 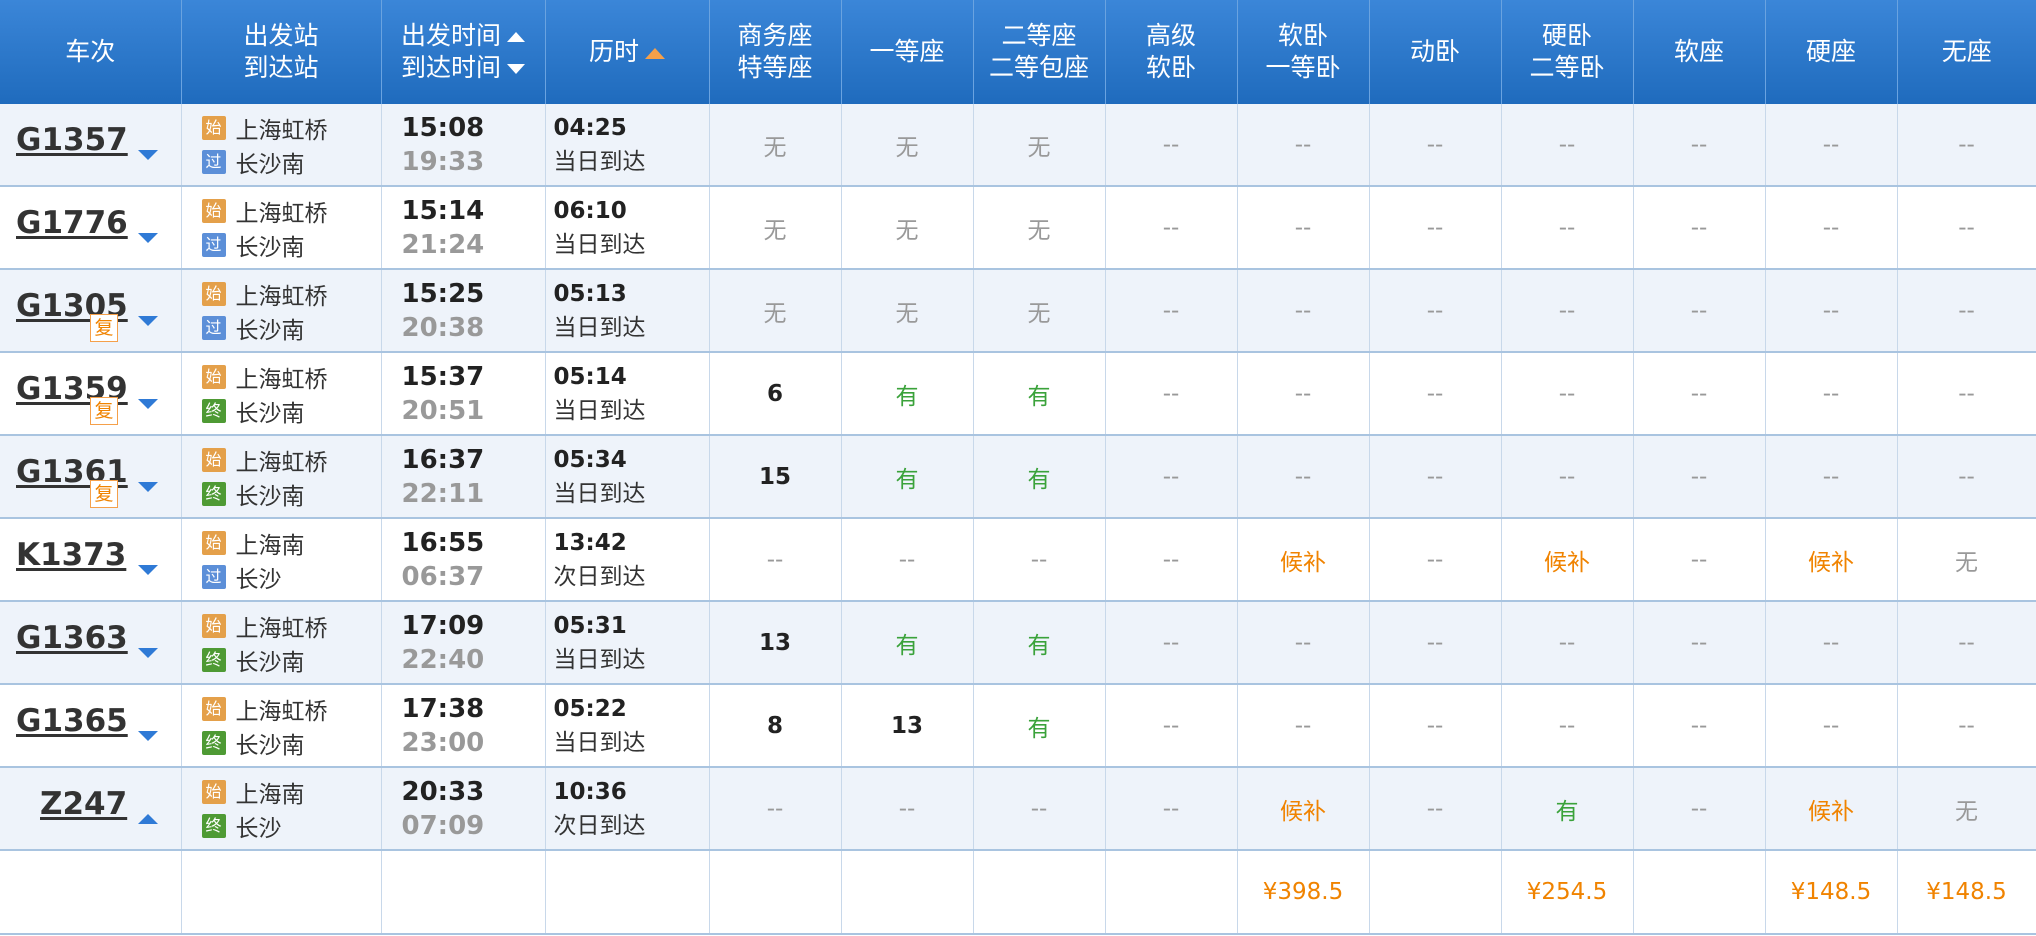 What do you see at coordinates (1435, 52) in the screenshot?
I see `col-moving-sleeper: 动卧` at bounding box center [1435, 52].